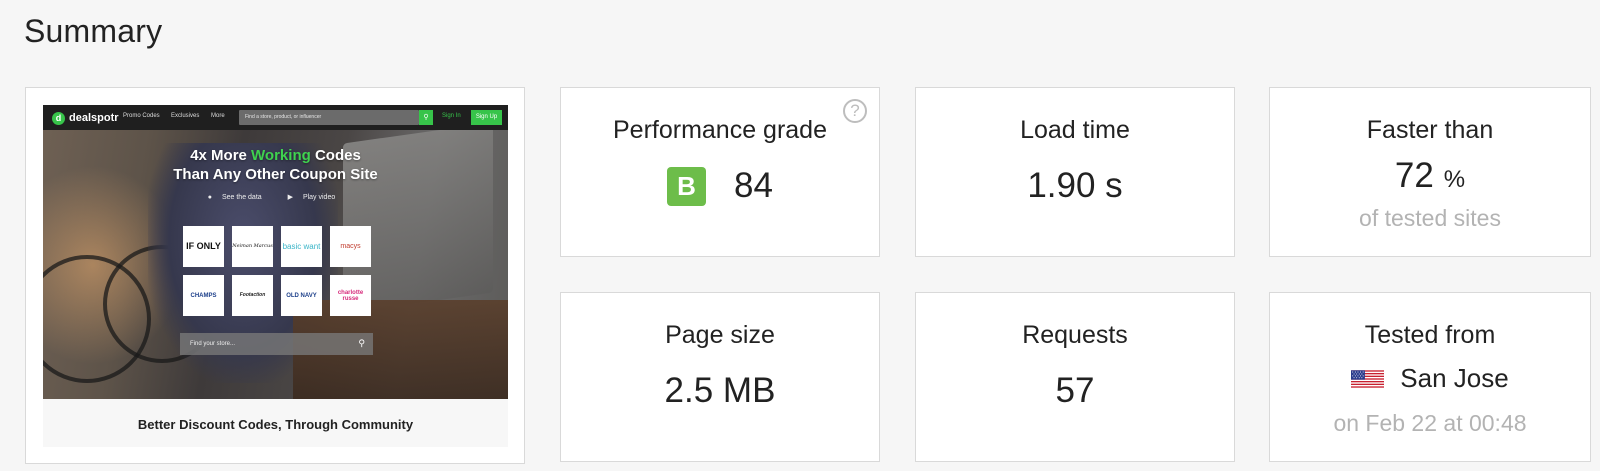 Image resolution: width=1600 pixels, height=471 pixels. I want to click on screenshot-caption: Better Discount Codes, Through Community, so click(275, 424).